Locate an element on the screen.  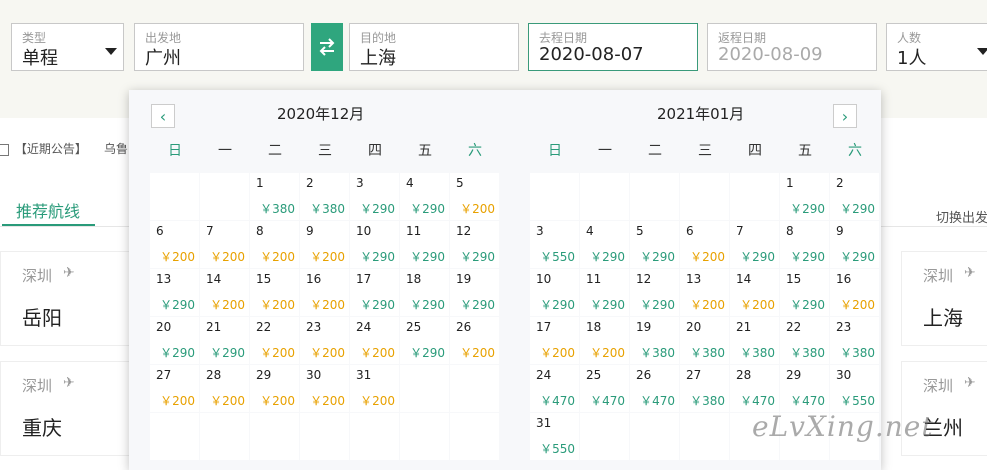
calendar-day: 31 ￥200 is located at coordinates (374, 388).